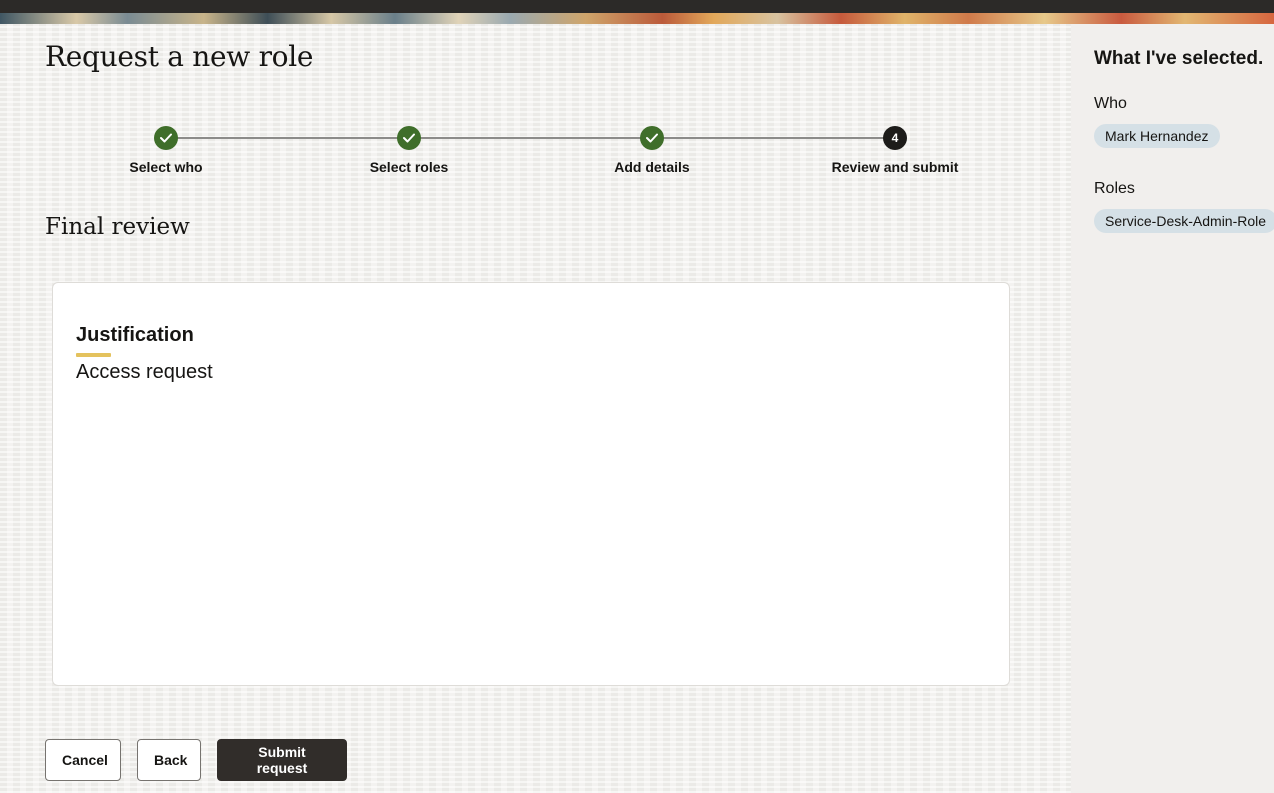 The image size is (1274, 793). What do you see at coordinates (1184, 221) in the screenshot?
I see `role-chip: Service-Desk-Admin-Role` at bounding box center [1184, 221].